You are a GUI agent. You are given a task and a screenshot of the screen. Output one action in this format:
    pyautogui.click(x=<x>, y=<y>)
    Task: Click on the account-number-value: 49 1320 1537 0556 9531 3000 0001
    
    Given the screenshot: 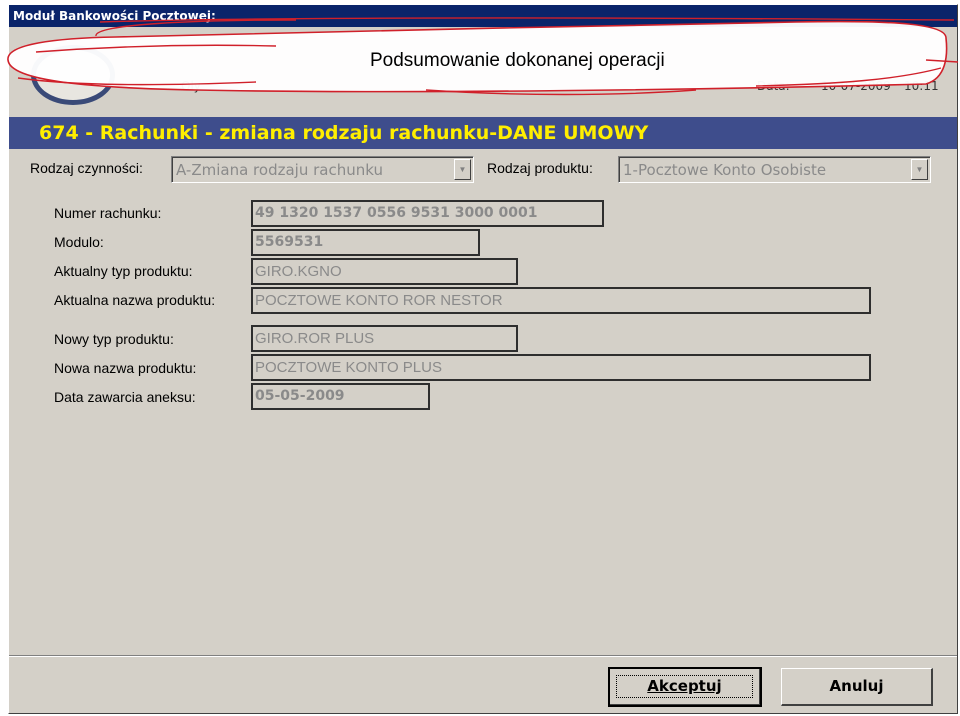 What is the action you would take?
    pyautogui.click(x=396, y=213)
    